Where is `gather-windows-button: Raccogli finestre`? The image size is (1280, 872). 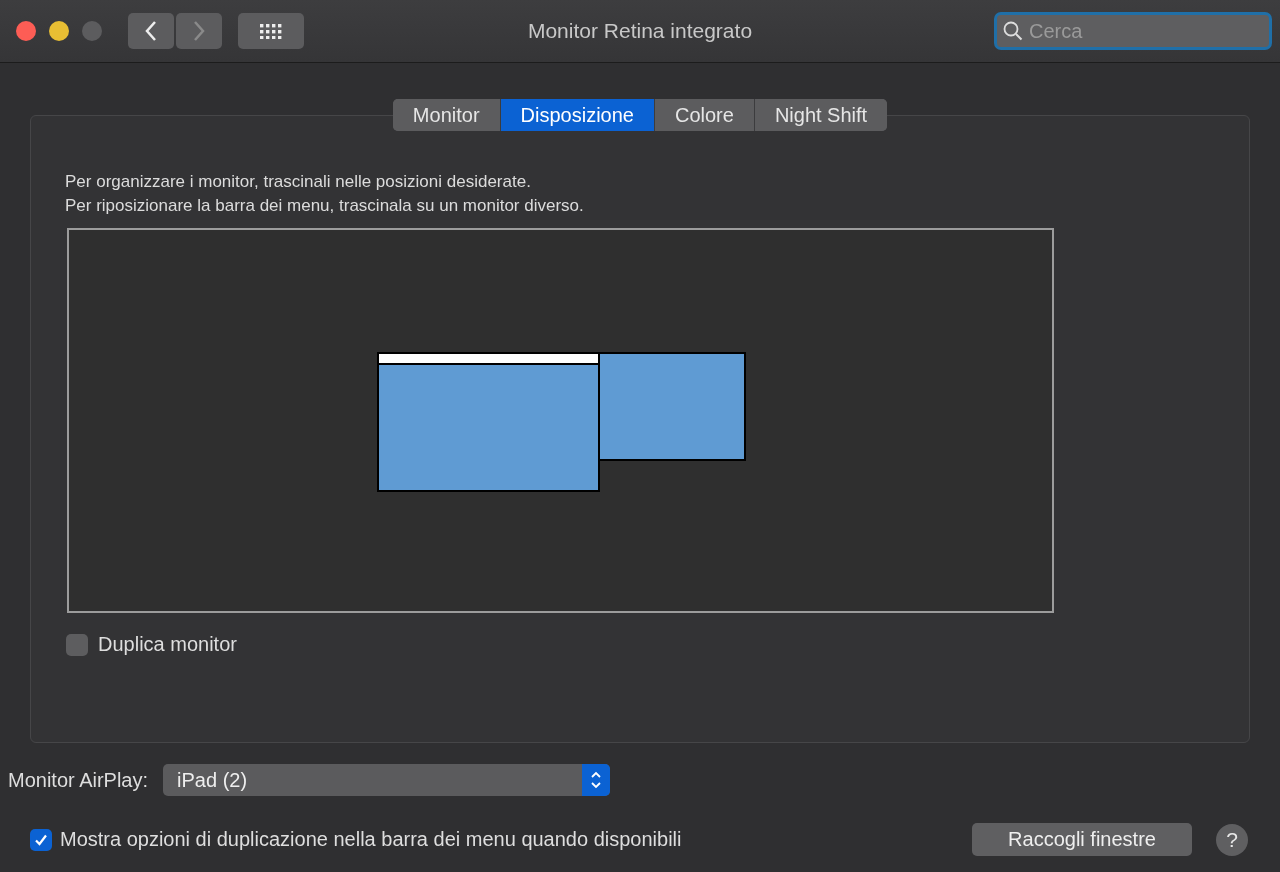
gather-windows-button: Raccogli finestre is located at coordinates (1082, 839).